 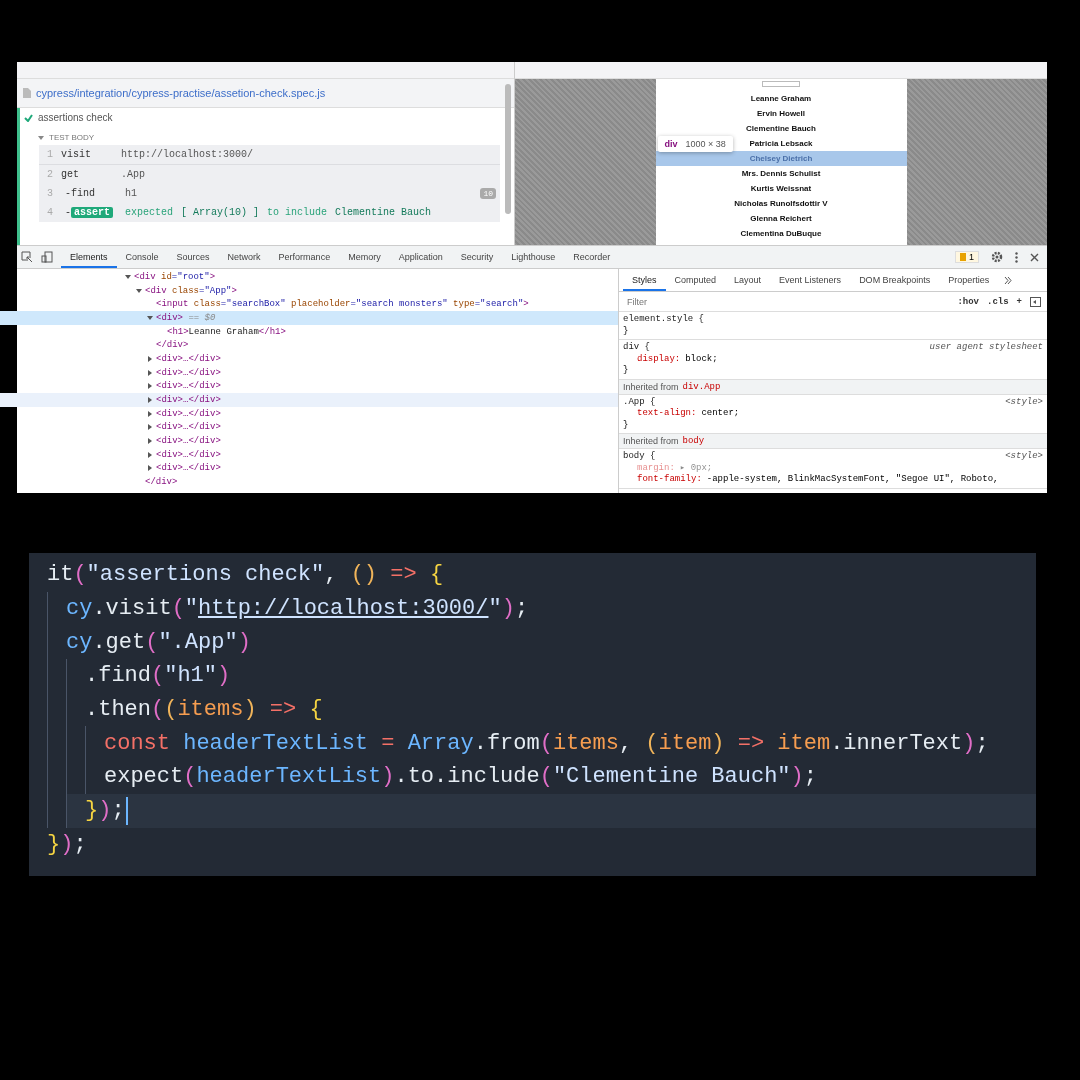 I want to click on scrollbar, so click(x=508, y=149).